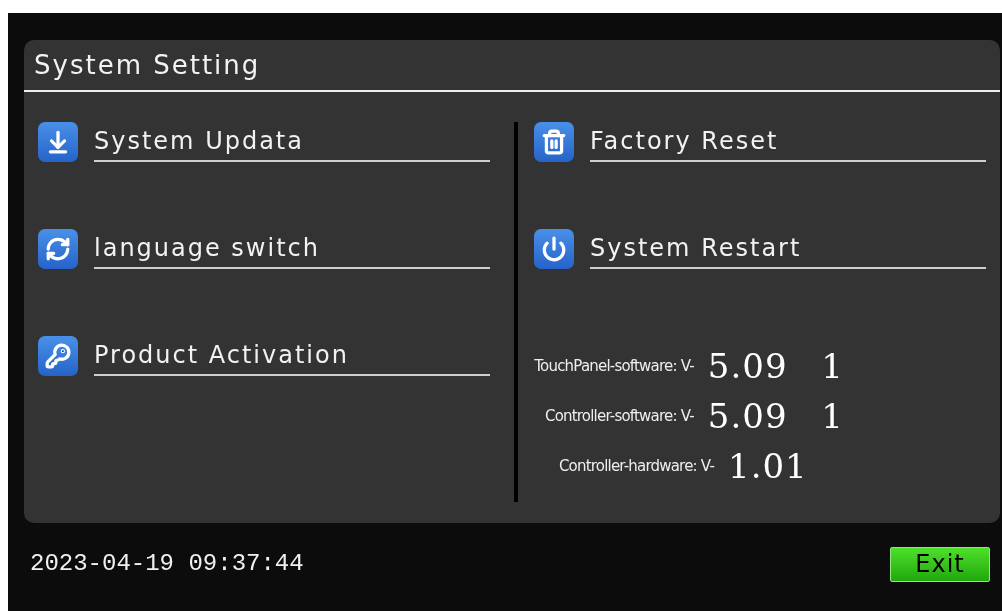  I want to click on setting-button: language switch, so click(292, 250).